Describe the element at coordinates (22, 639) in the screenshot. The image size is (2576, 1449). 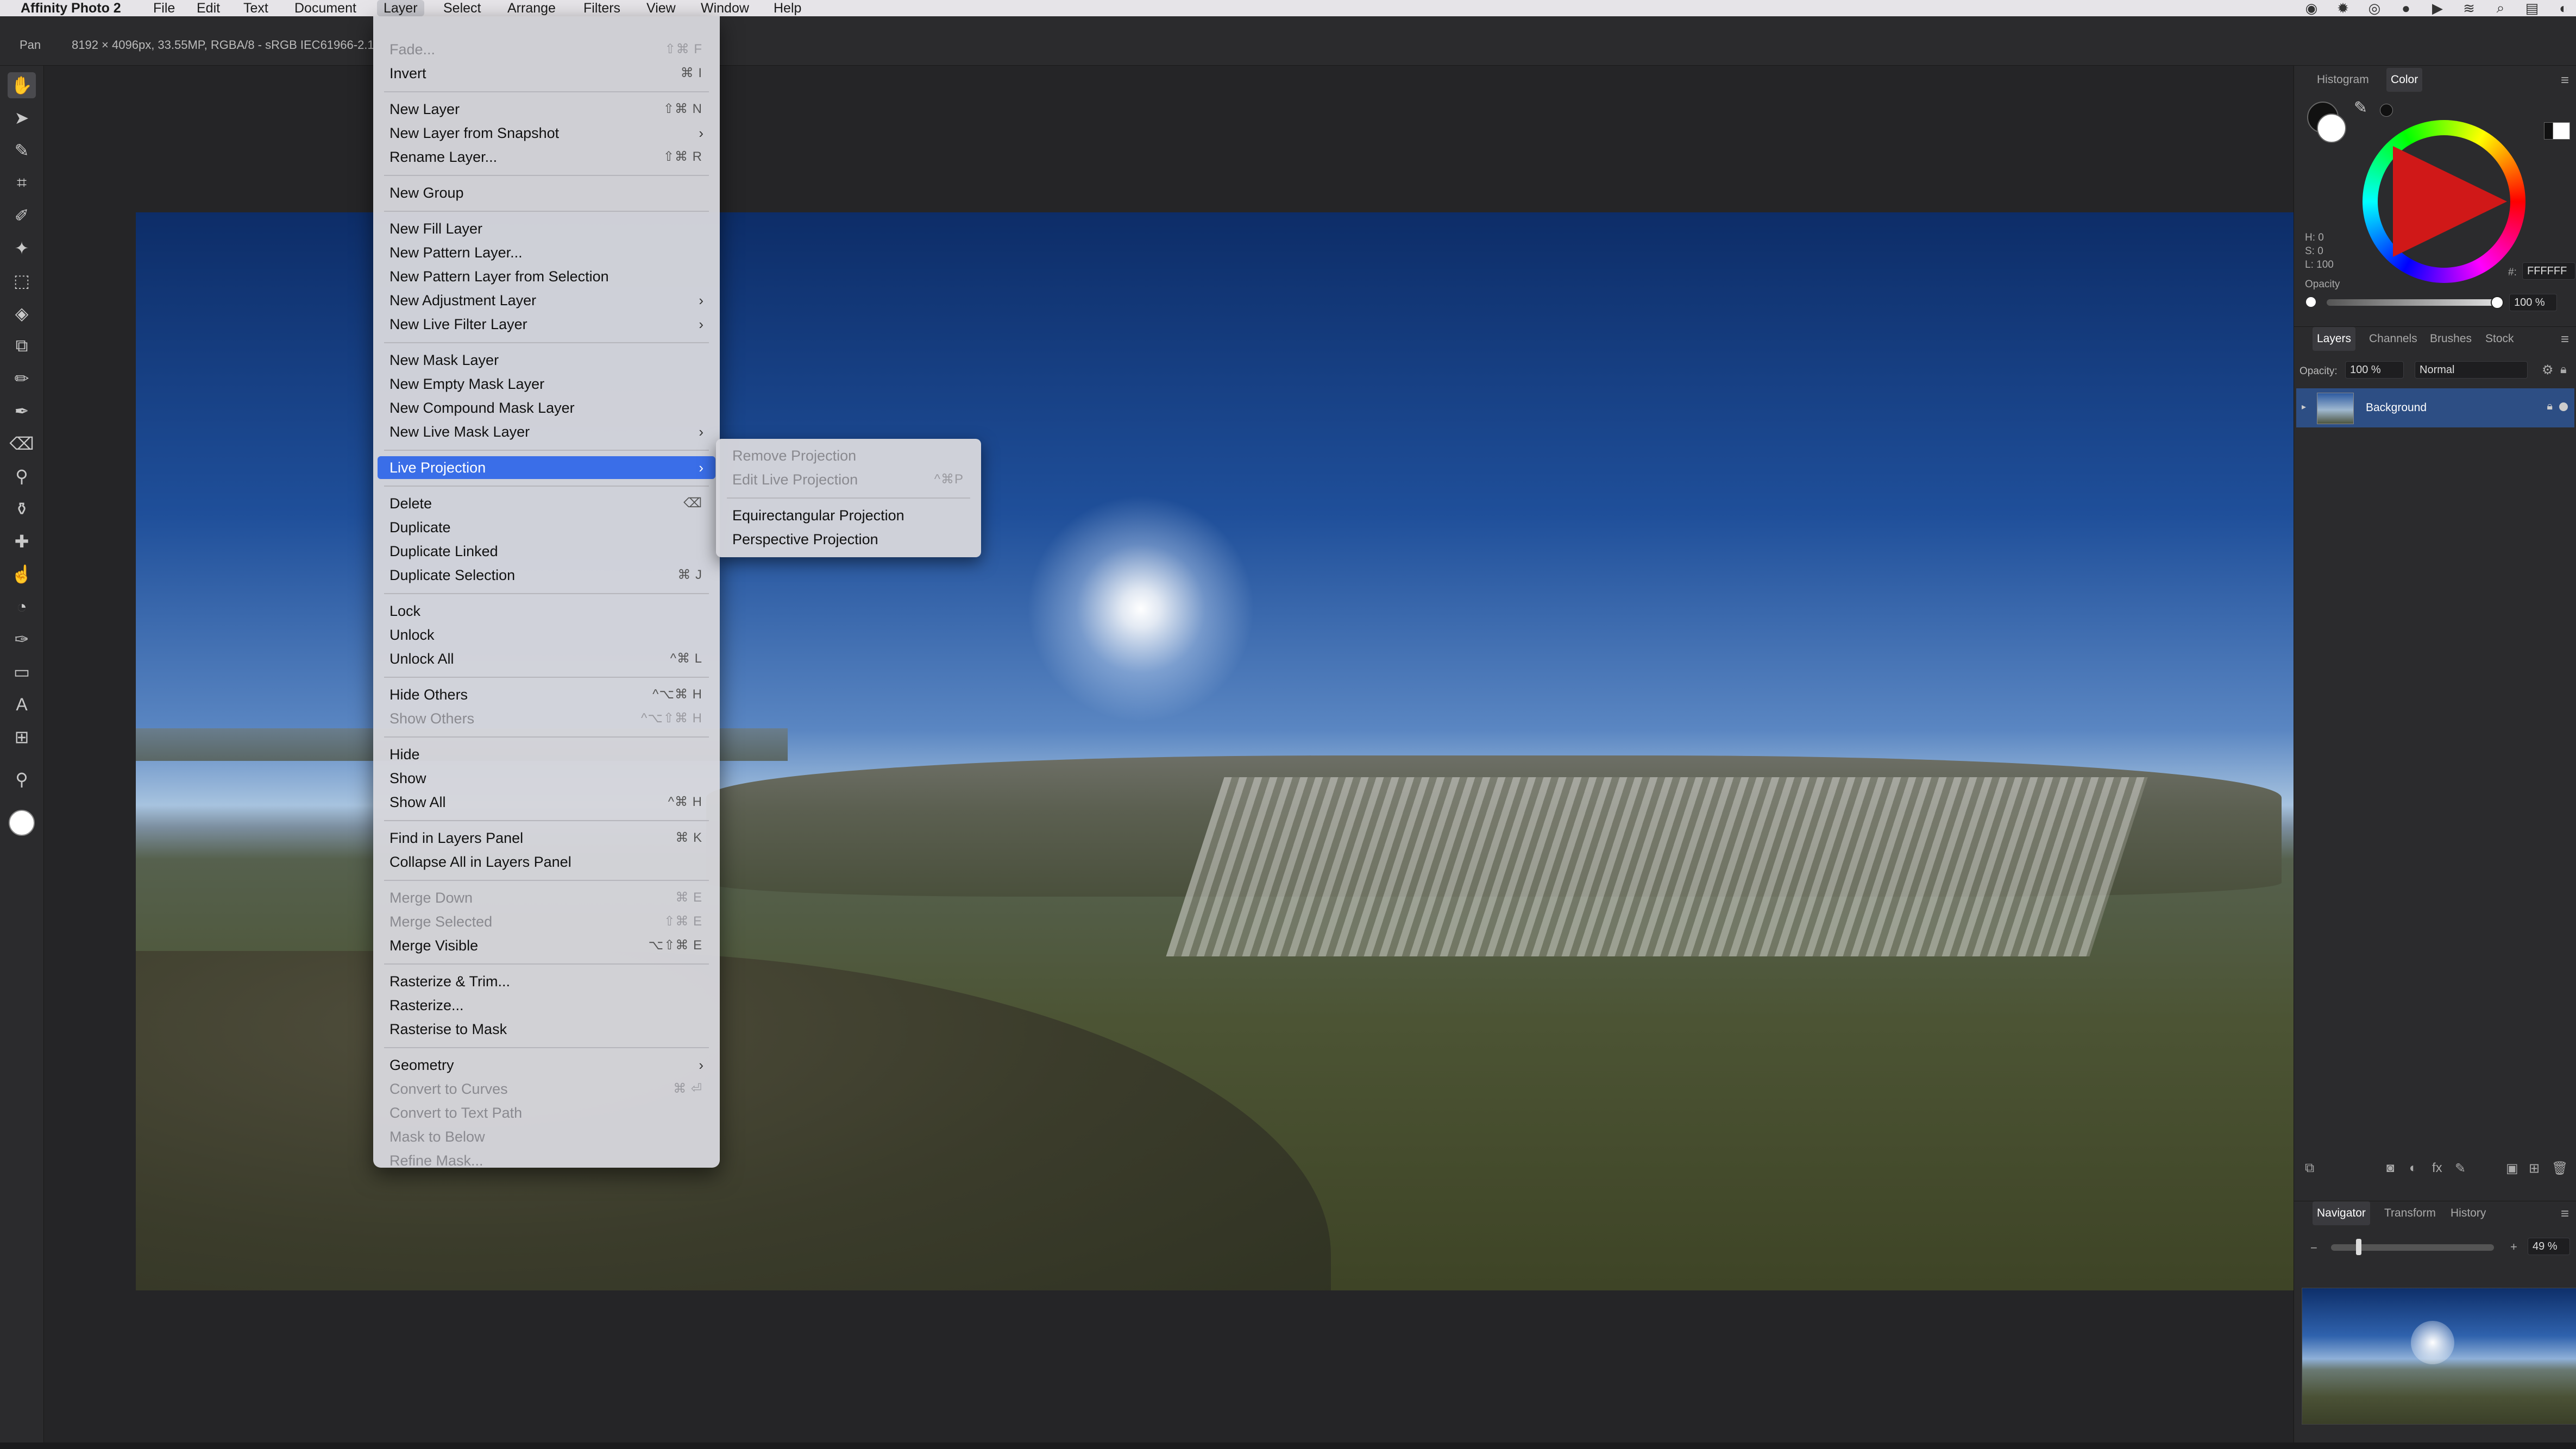
I see `pen-tool-icon: ✑` at that location.